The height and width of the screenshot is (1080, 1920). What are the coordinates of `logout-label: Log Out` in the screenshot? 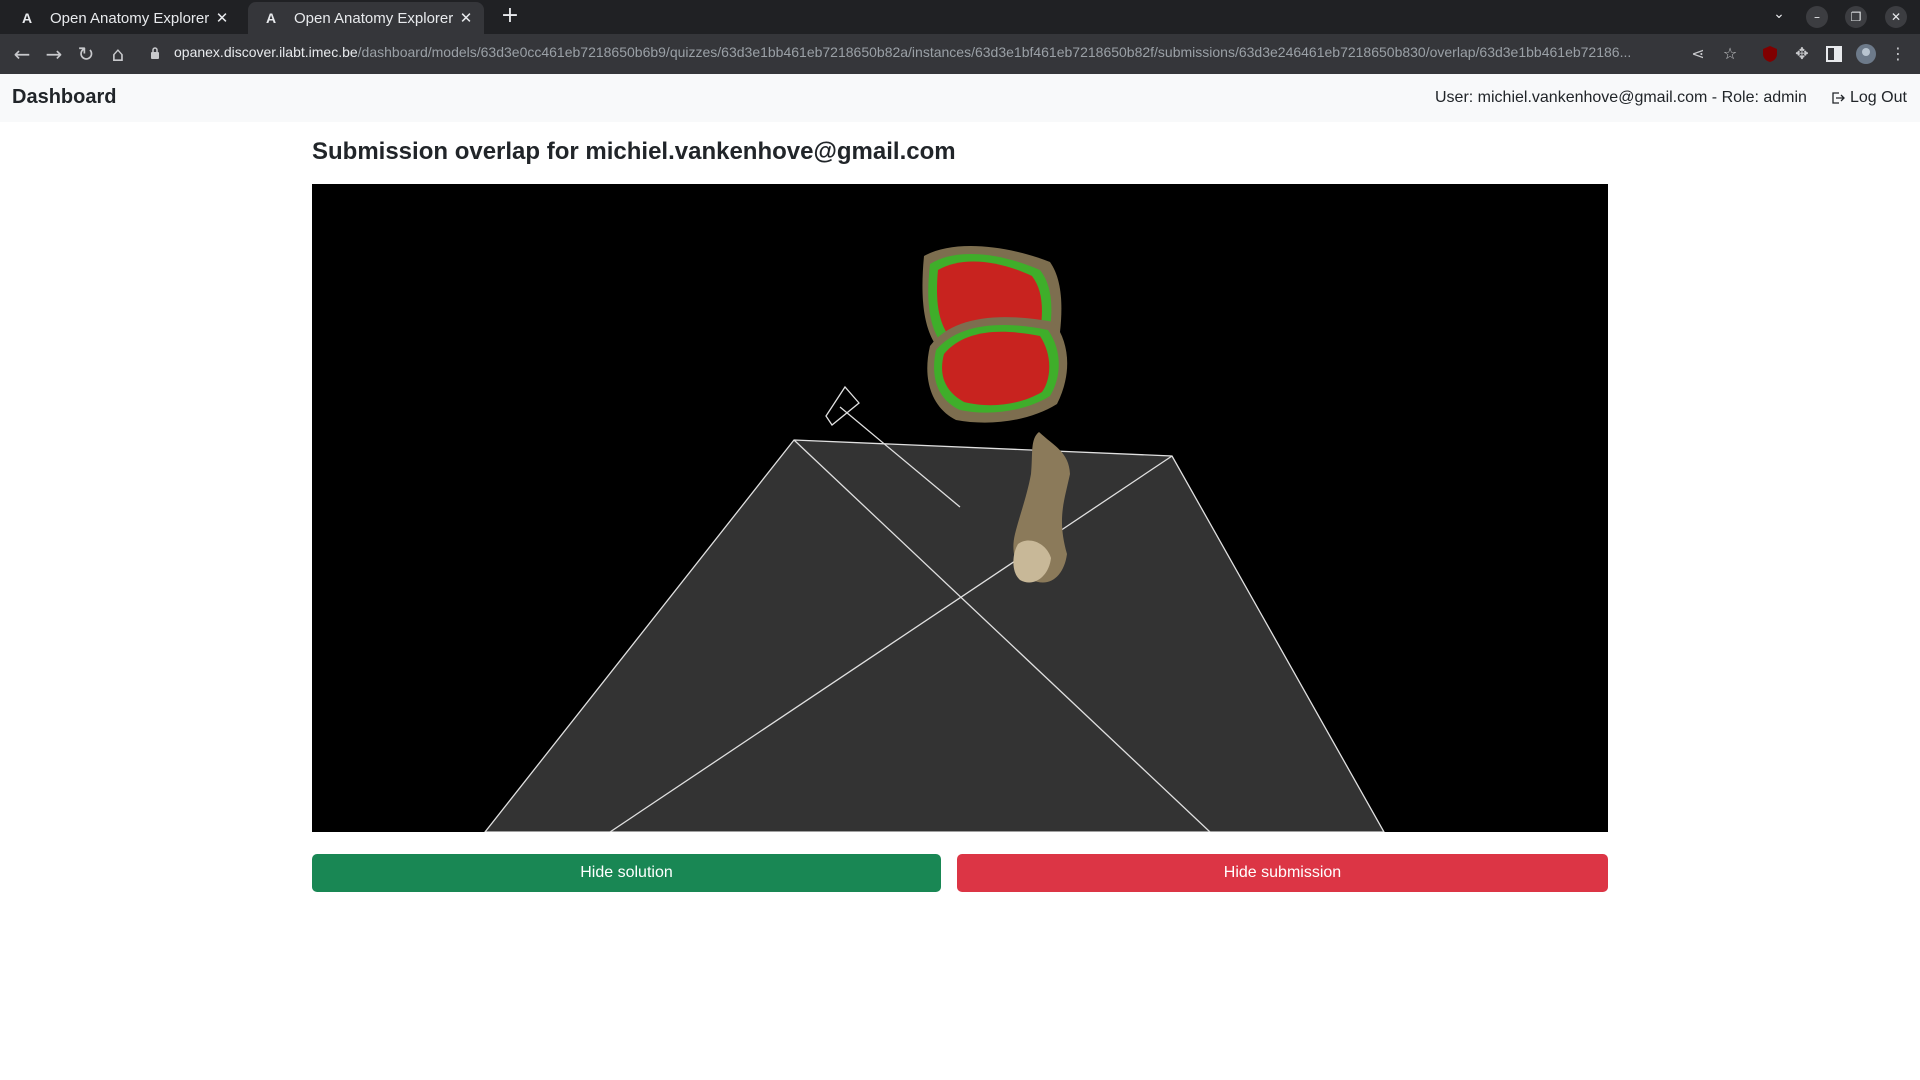 It's located at (1878, 97).